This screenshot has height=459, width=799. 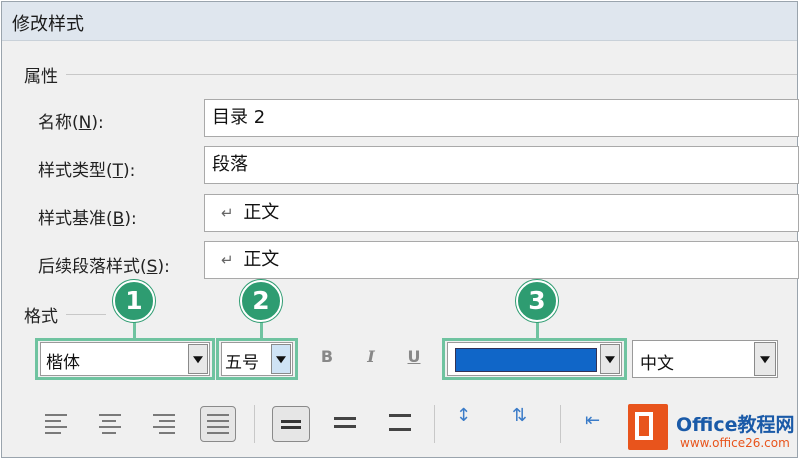 I want to click on format-section-label: 格式, so click(x=41, y=317).